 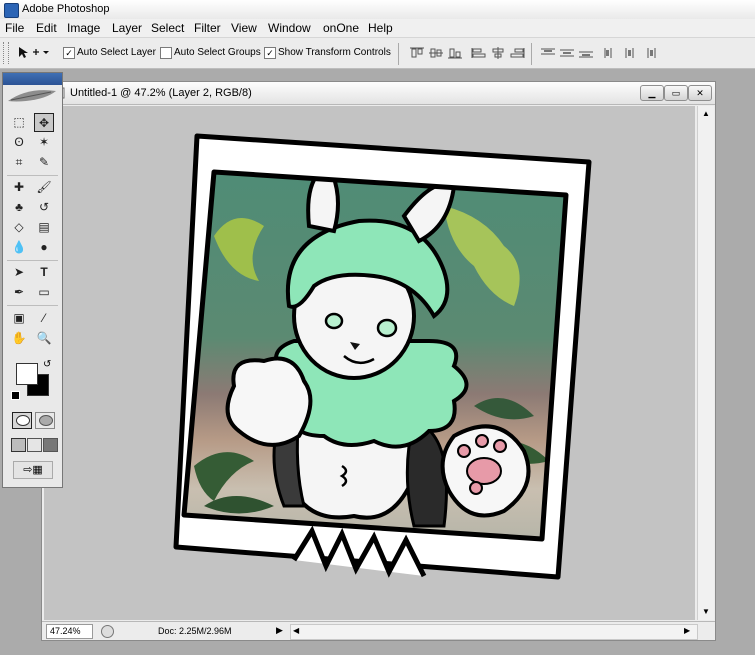 I want to click on dodge-tool-icon: ●, so click(x=44, y=247).